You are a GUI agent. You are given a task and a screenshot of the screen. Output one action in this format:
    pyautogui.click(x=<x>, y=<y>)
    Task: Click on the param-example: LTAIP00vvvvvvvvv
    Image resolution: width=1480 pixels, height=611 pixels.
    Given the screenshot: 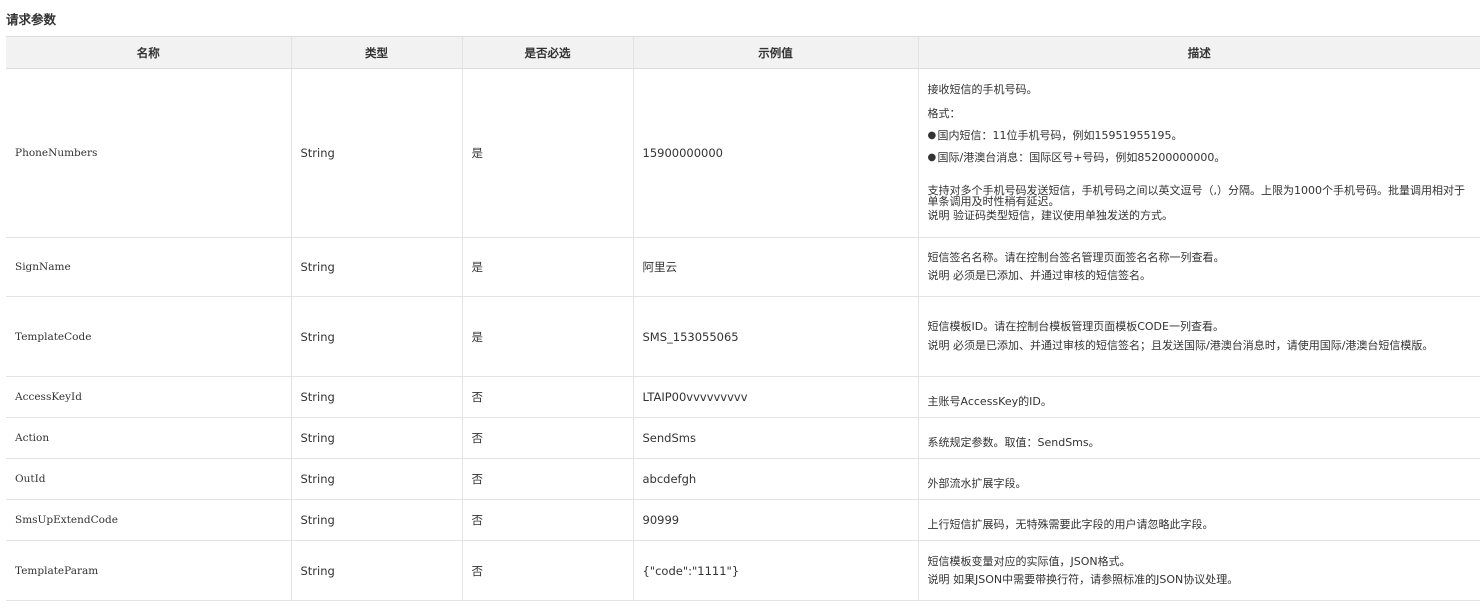 What is the action you would take?
    pyautogui.click(x=775, y=397)
    